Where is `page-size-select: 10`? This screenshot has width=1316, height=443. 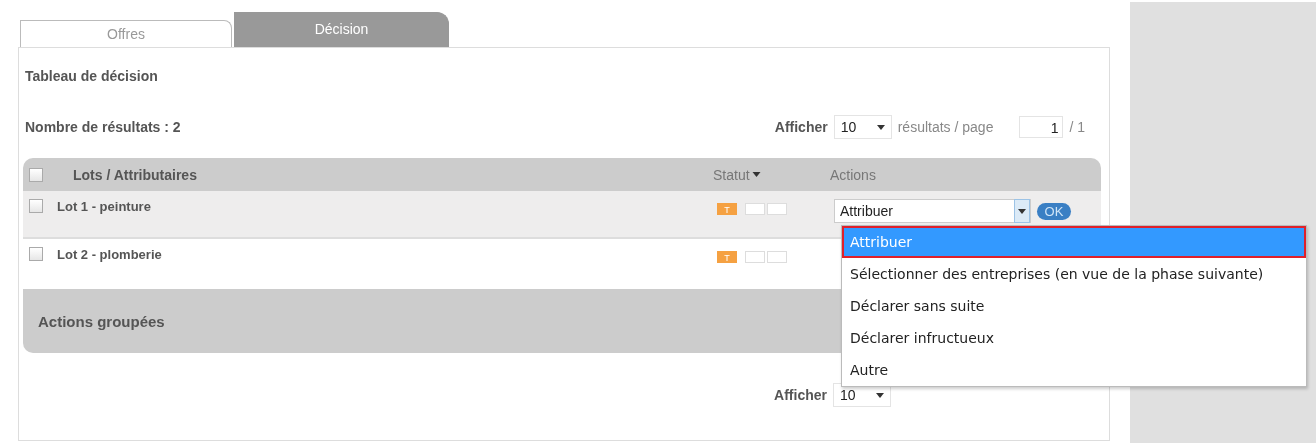 page-size-select: 10 is located at coordinates (862, 127).